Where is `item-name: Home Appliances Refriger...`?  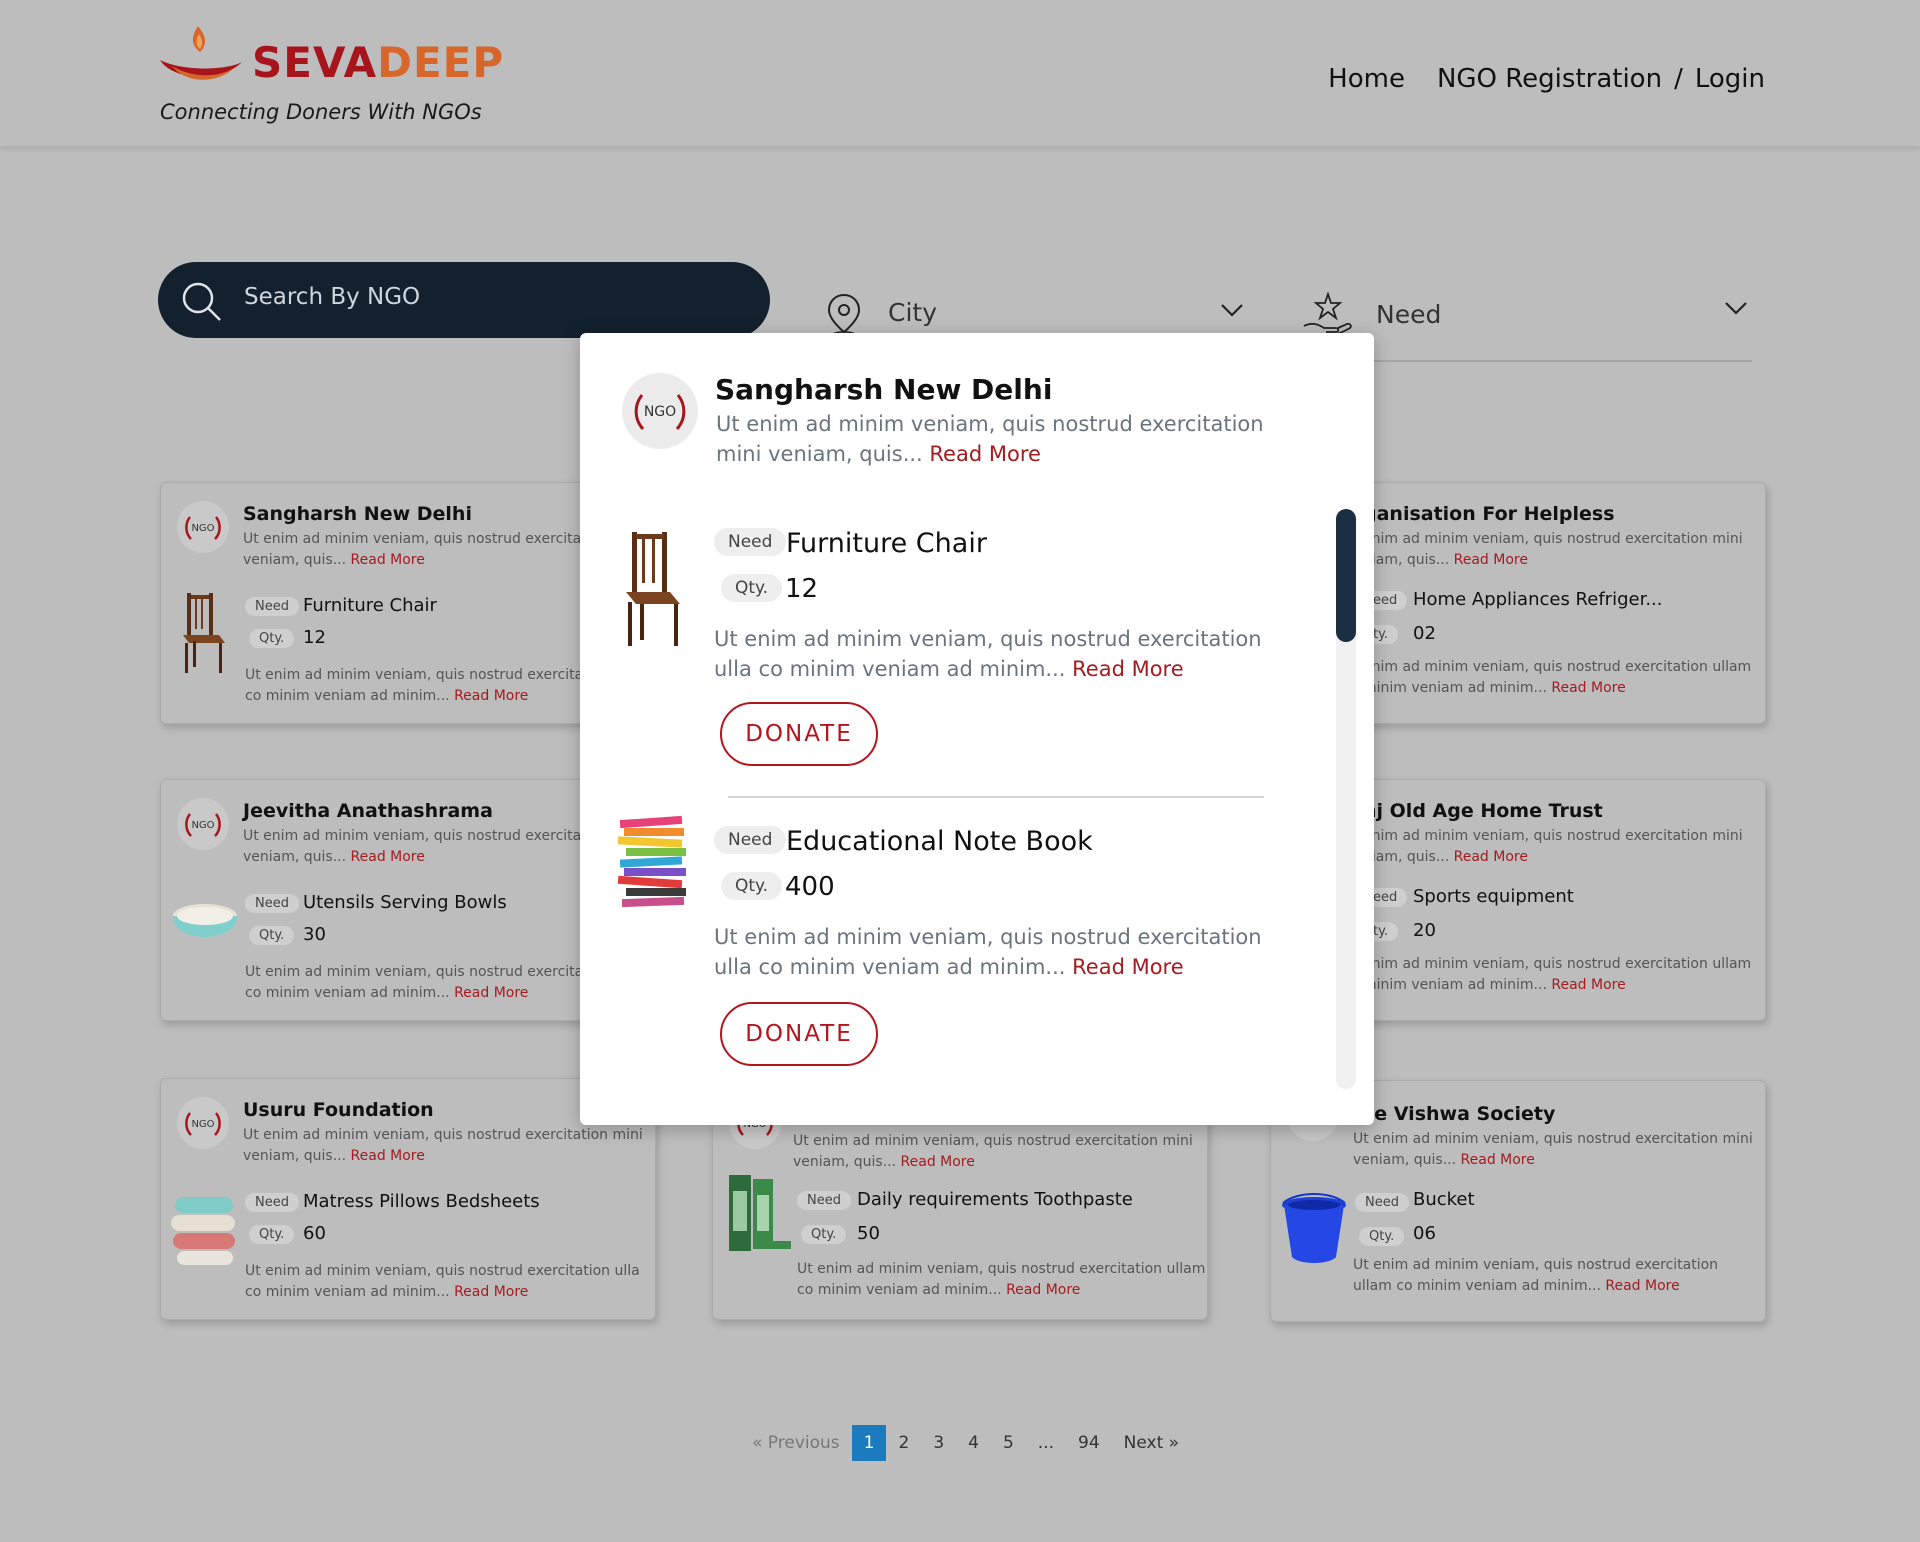 item-name: Home Appliances Refriger... is located at coordinates (1538, 599).